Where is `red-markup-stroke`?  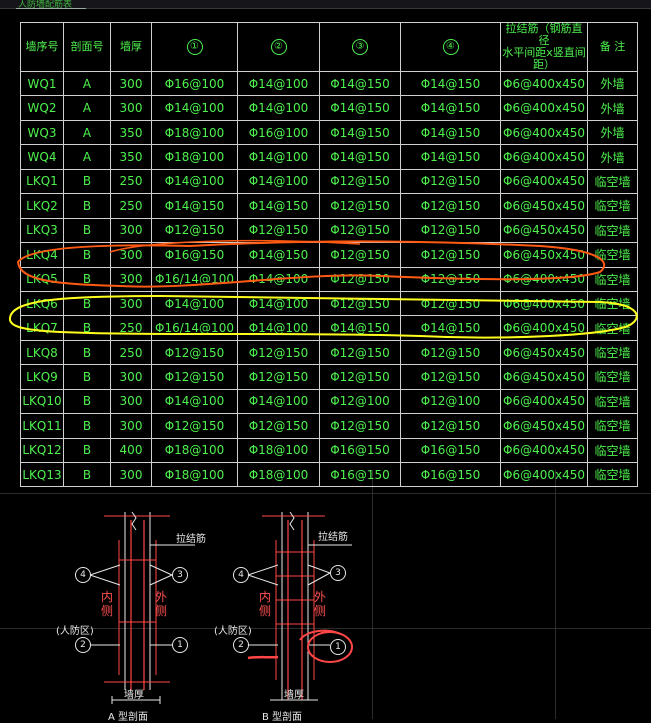
red-markup-stroke is located at coordinates (263, 657).